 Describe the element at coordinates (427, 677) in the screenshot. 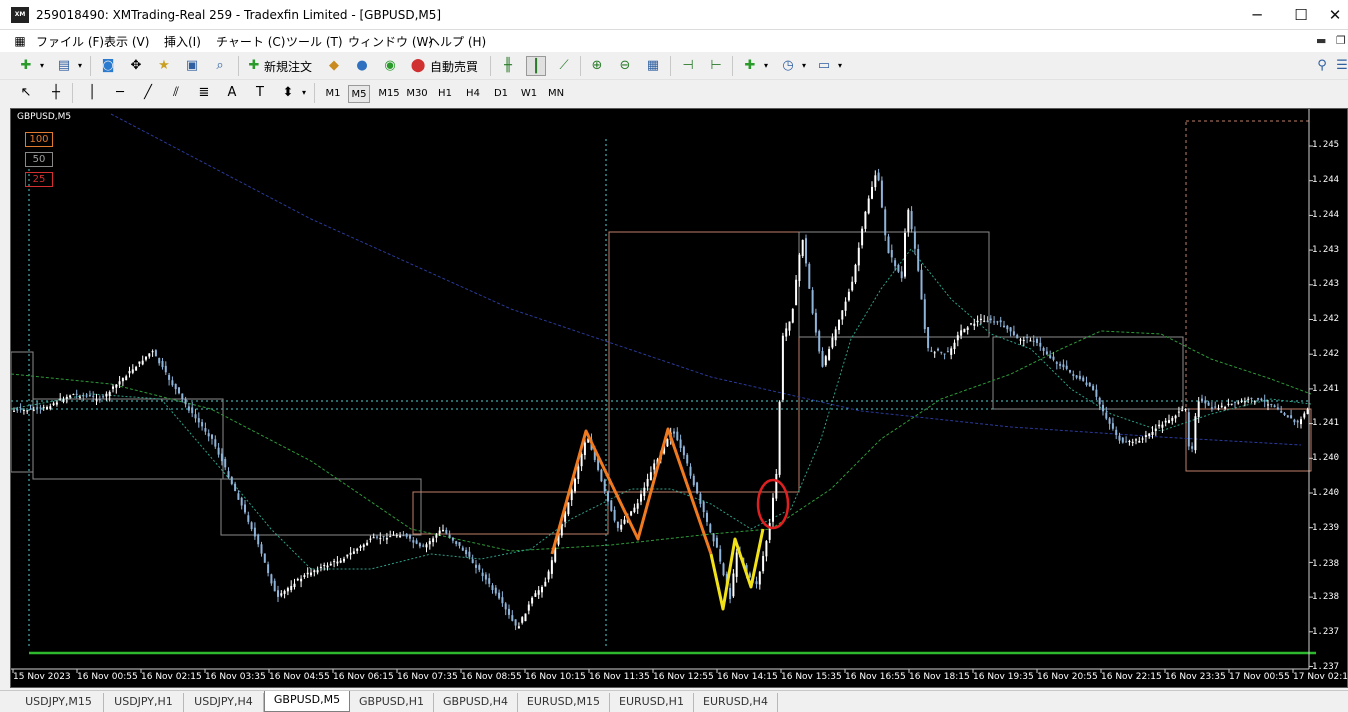

I see `time-label: 16 Nov 07:35` at that location.